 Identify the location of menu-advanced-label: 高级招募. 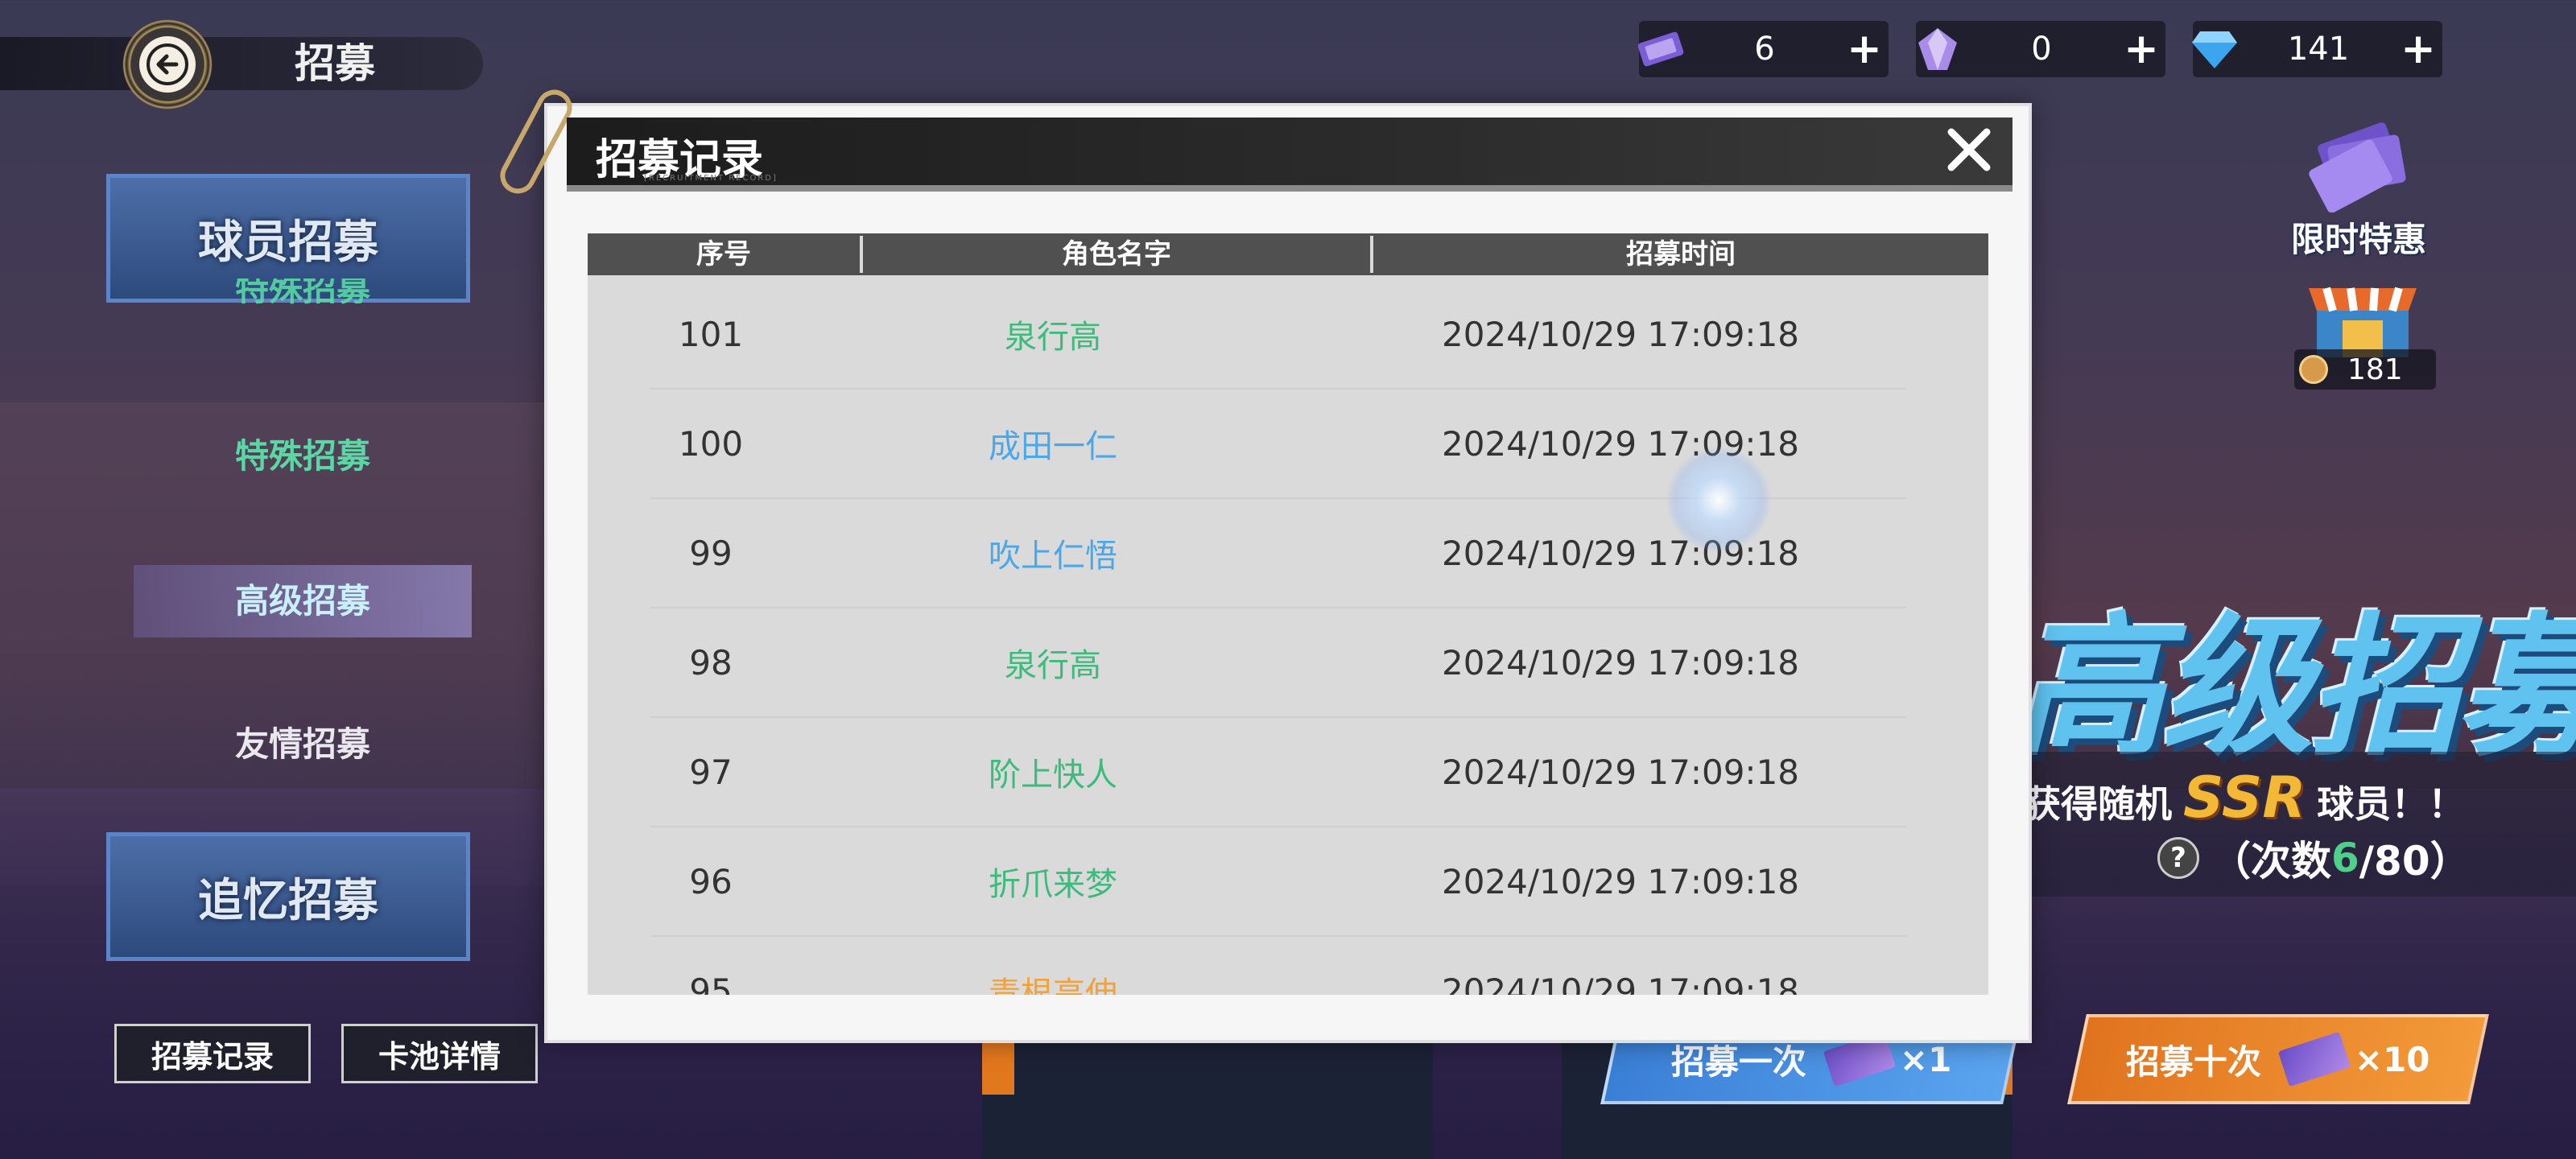
(302, 601).